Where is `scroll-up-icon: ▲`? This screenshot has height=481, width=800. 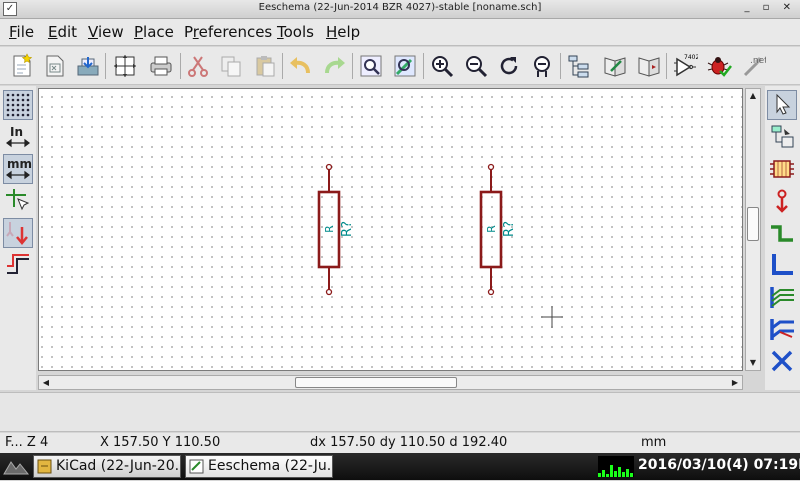
scroll-up-icon: ▲ is located at coordinates (753, 96).